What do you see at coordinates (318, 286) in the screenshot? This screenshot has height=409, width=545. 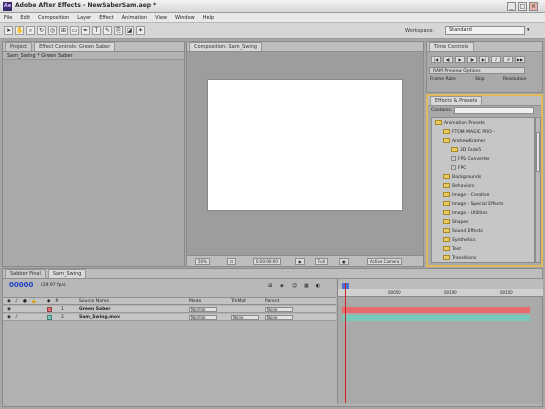 I see `motion-blur-icon: ◐` at bounding box center [318, 286].